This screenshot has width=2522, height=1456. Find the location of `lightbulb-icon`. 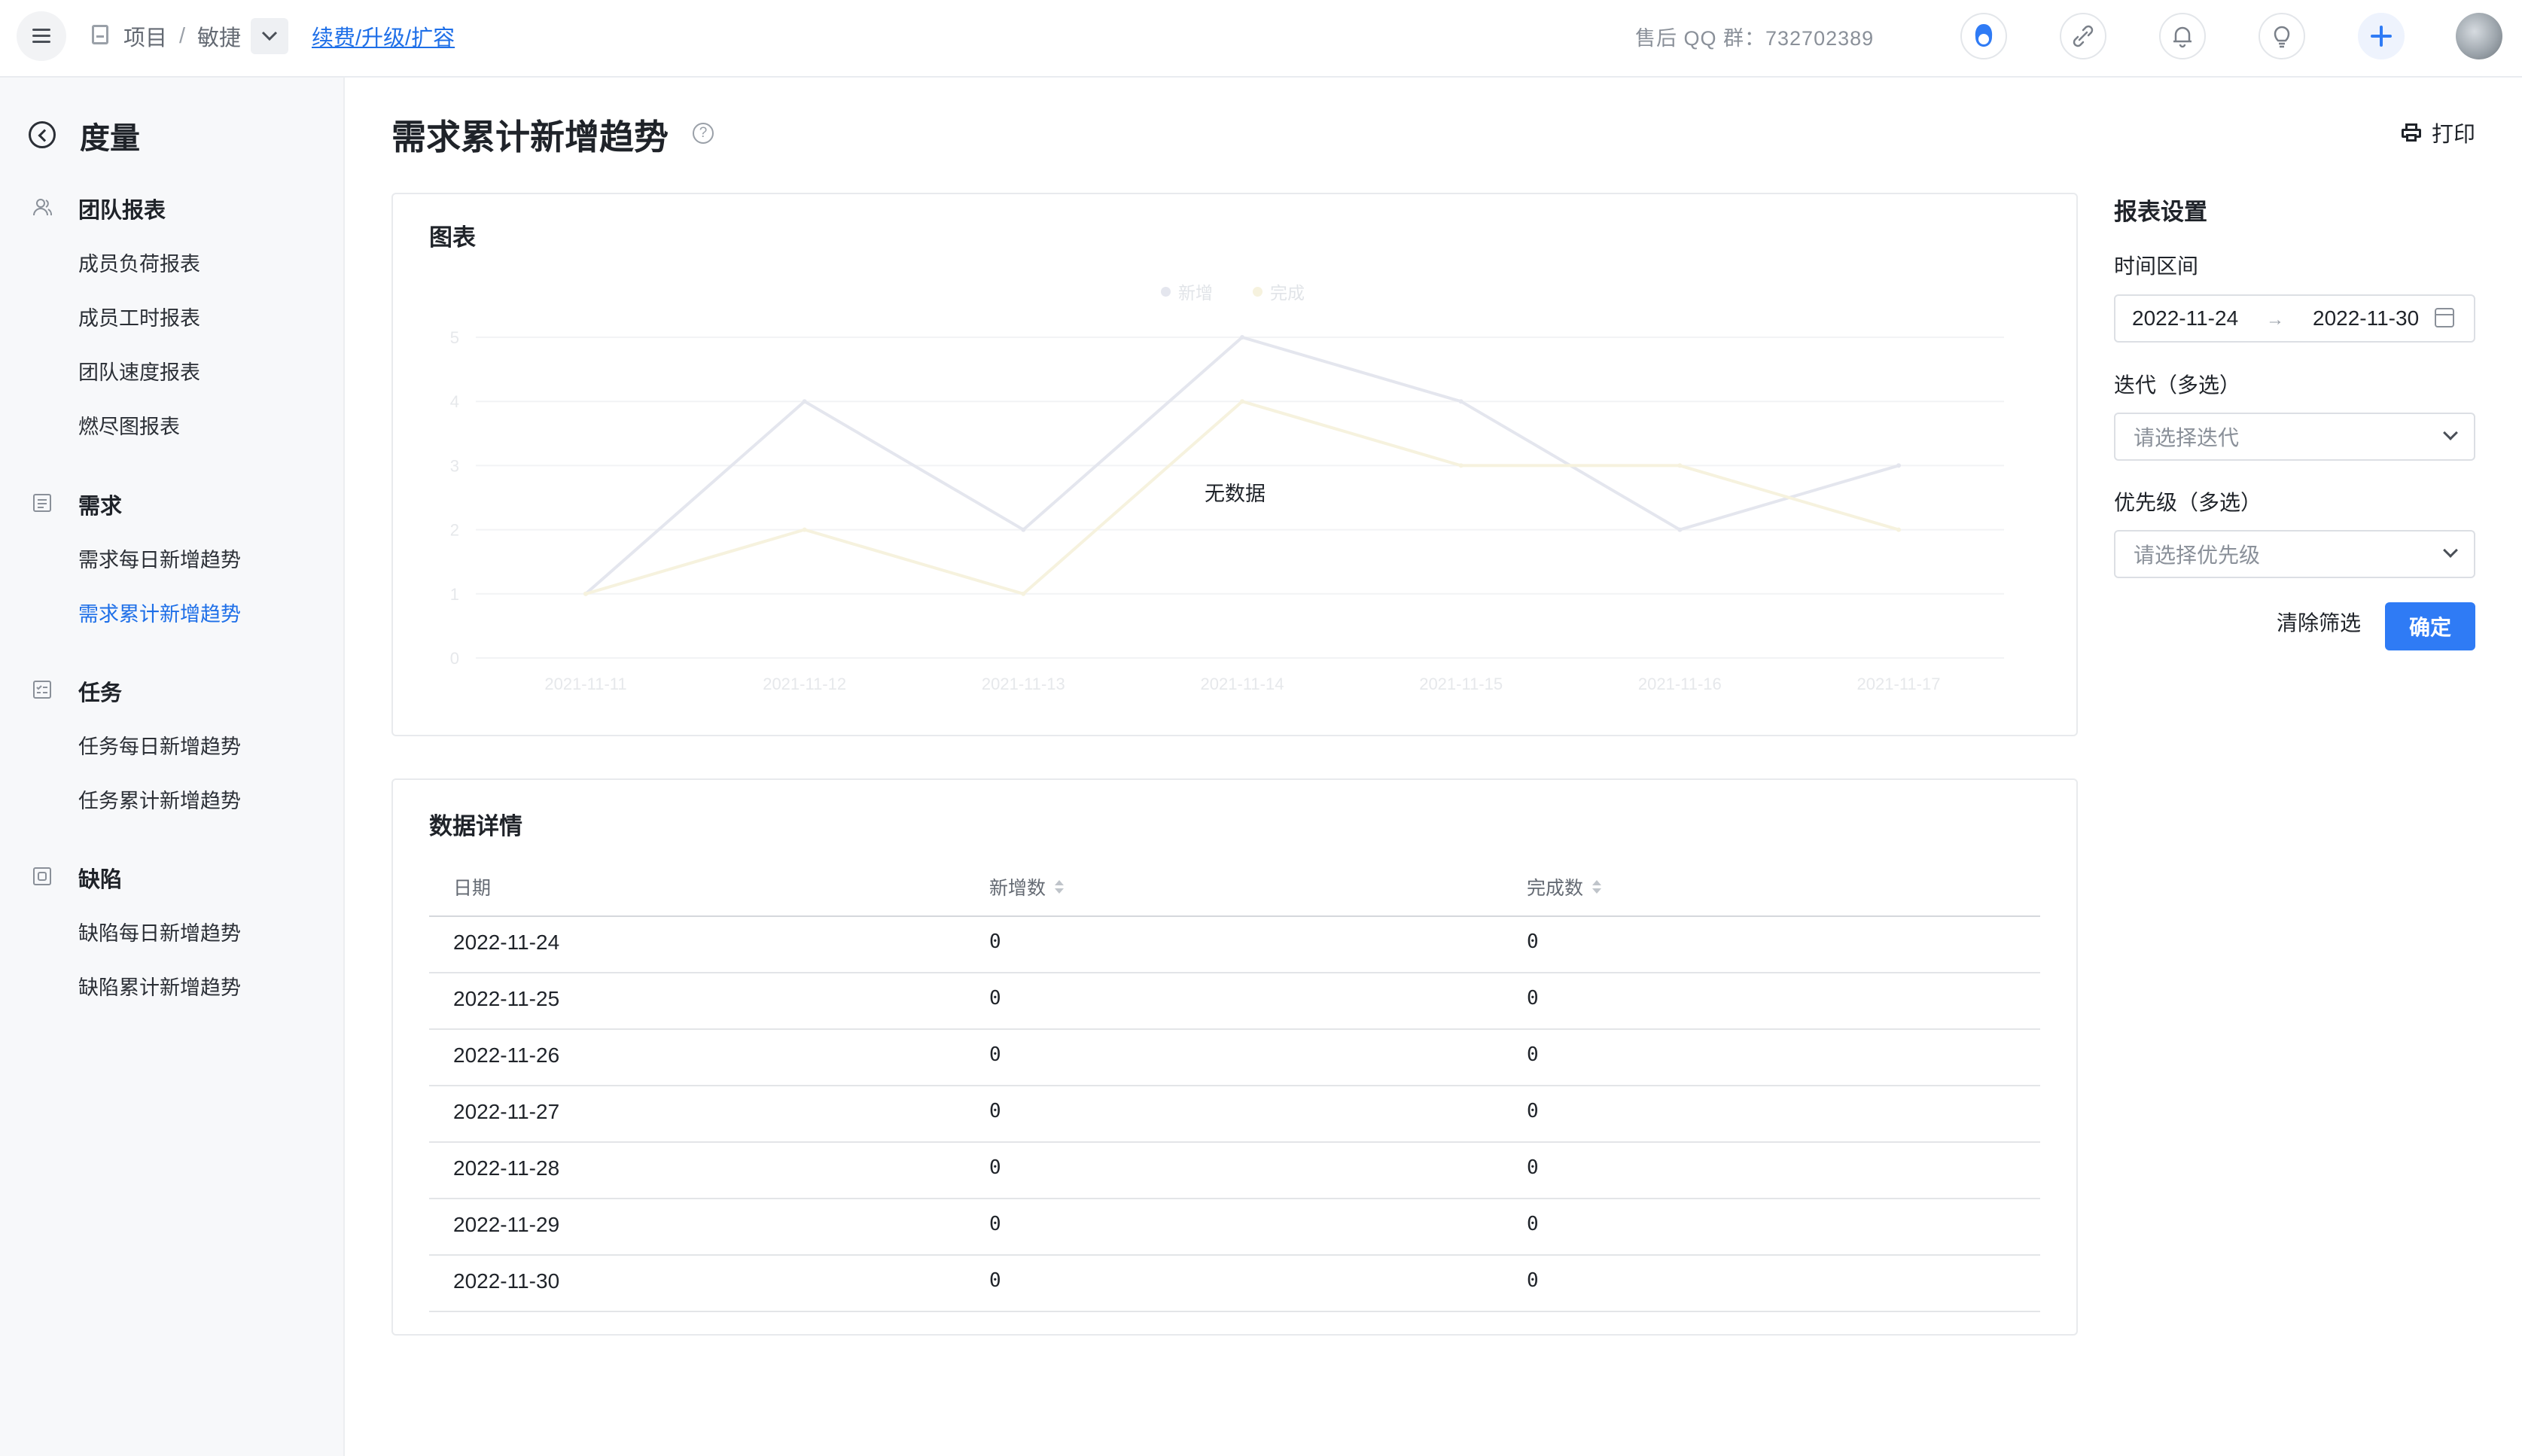

lightbulb-icon is located at coordinates (2282, 36).